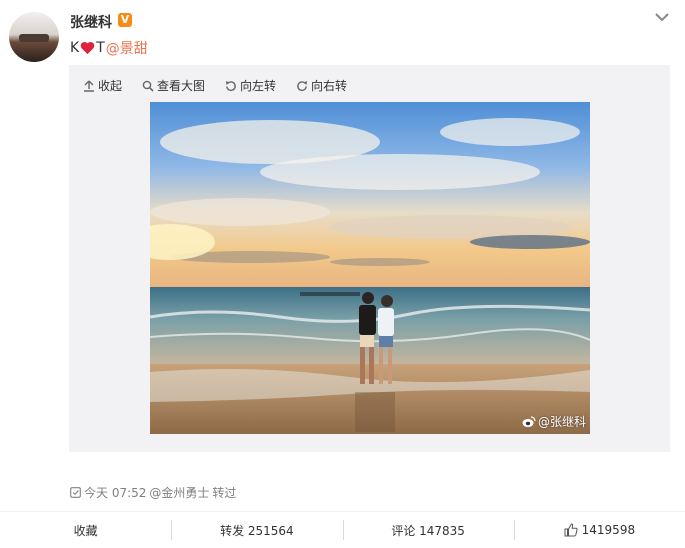  Describe the element at coordinates (89, 86) in the screenshot. I see `upload-icon` at that location.